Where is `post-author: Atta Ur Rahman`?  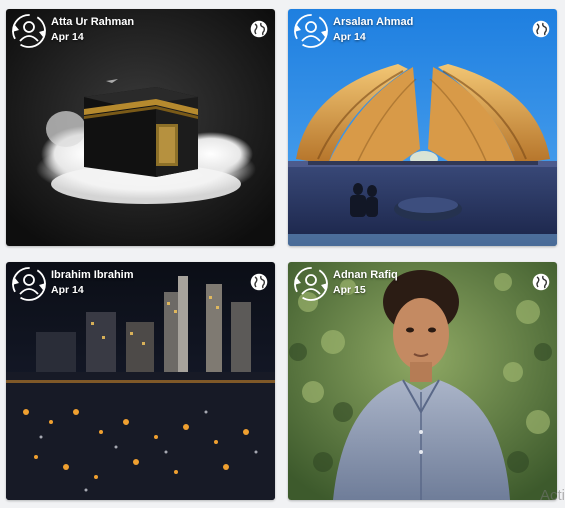 post-author: Atta Ur Rahman is located at coordinates (92, 22).